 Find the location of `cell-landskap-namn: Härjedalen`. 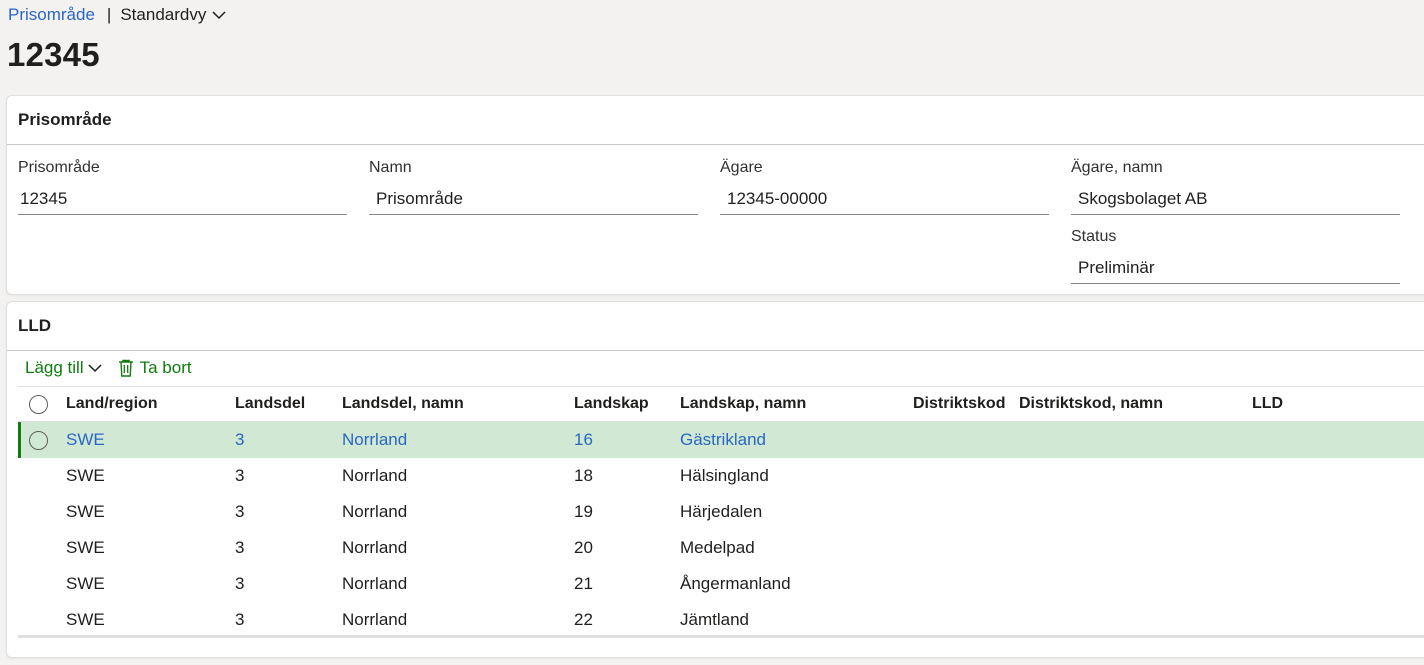

cell-landskap-namn: Härjedalen is located at coordinates (721, 512).